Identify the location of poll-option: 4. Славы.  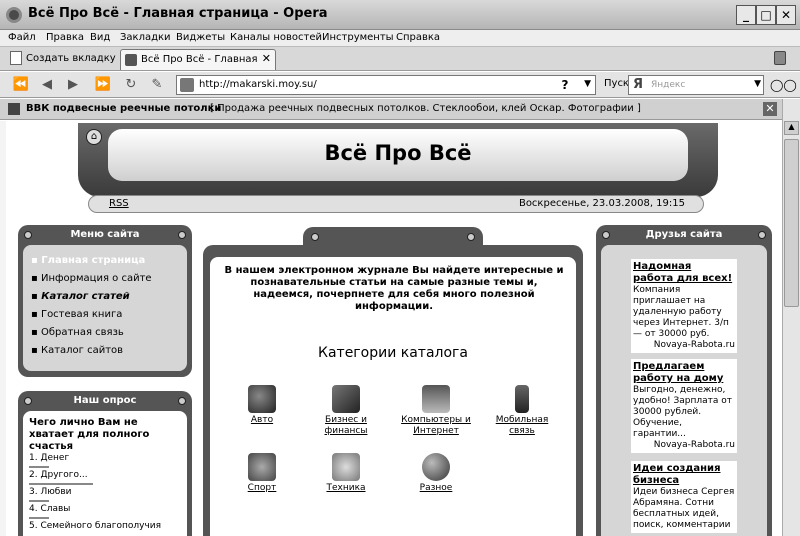
(49, 509).